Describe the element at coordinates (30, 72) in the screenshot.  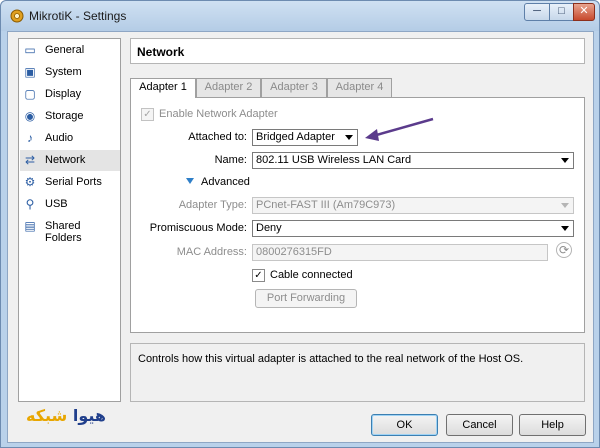
I see `chip-icon: ▣` at that location.